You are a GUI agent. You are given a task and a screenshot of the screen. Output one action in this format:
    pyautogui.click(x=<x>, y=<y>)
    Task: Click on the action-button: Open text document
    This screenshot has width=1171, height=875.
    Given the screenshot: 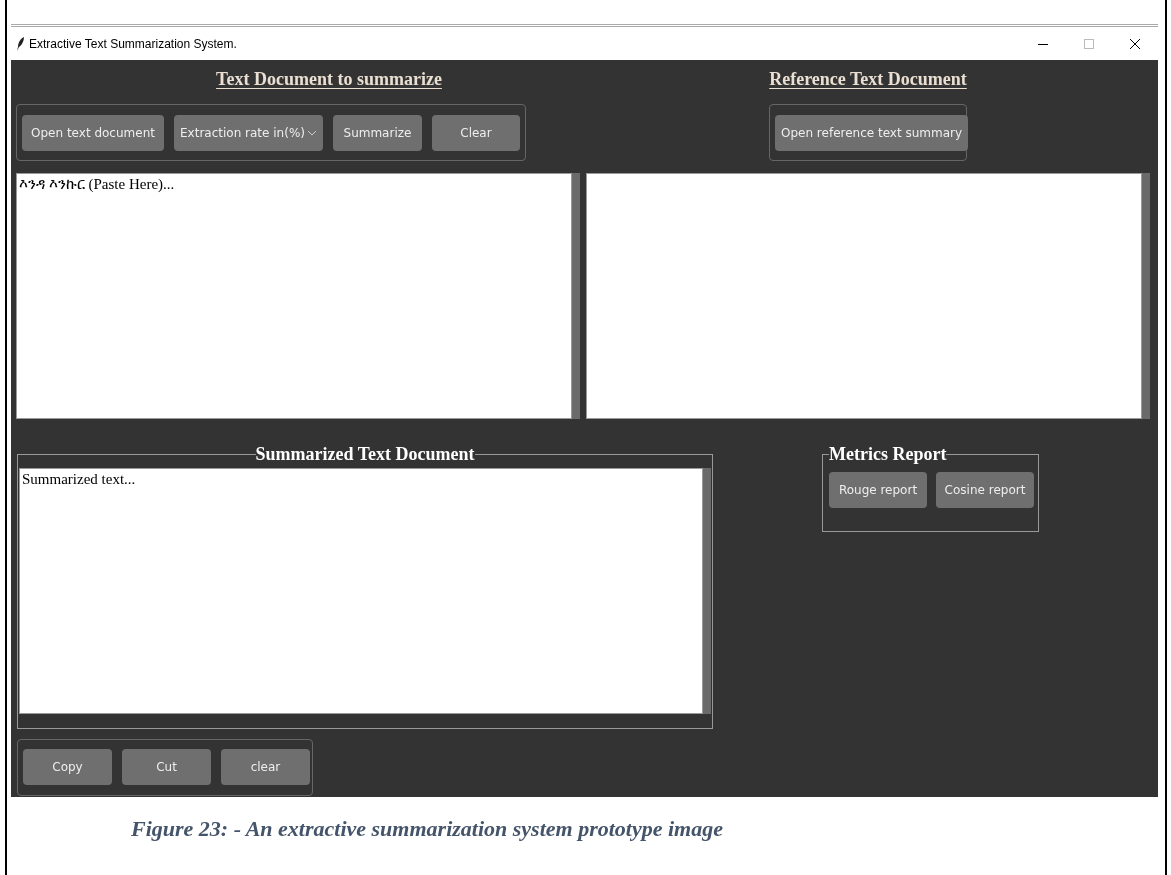 What is the action you would take?
    pyautogui.click(x=93, y=133)
    